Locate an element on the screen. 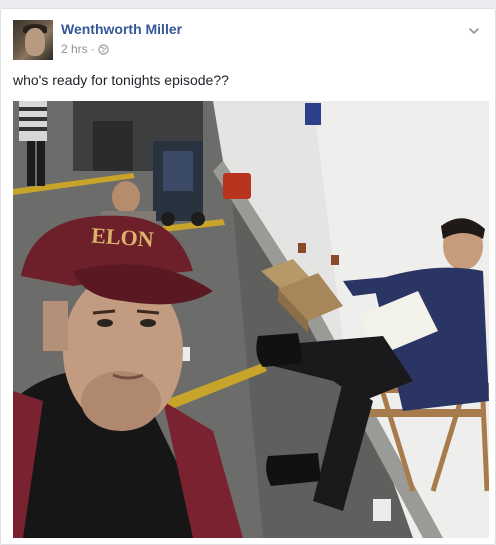 The width and height of the screenshot is (496, 545). post-meta: 2 hrs · is located at coordinates (85, 49).